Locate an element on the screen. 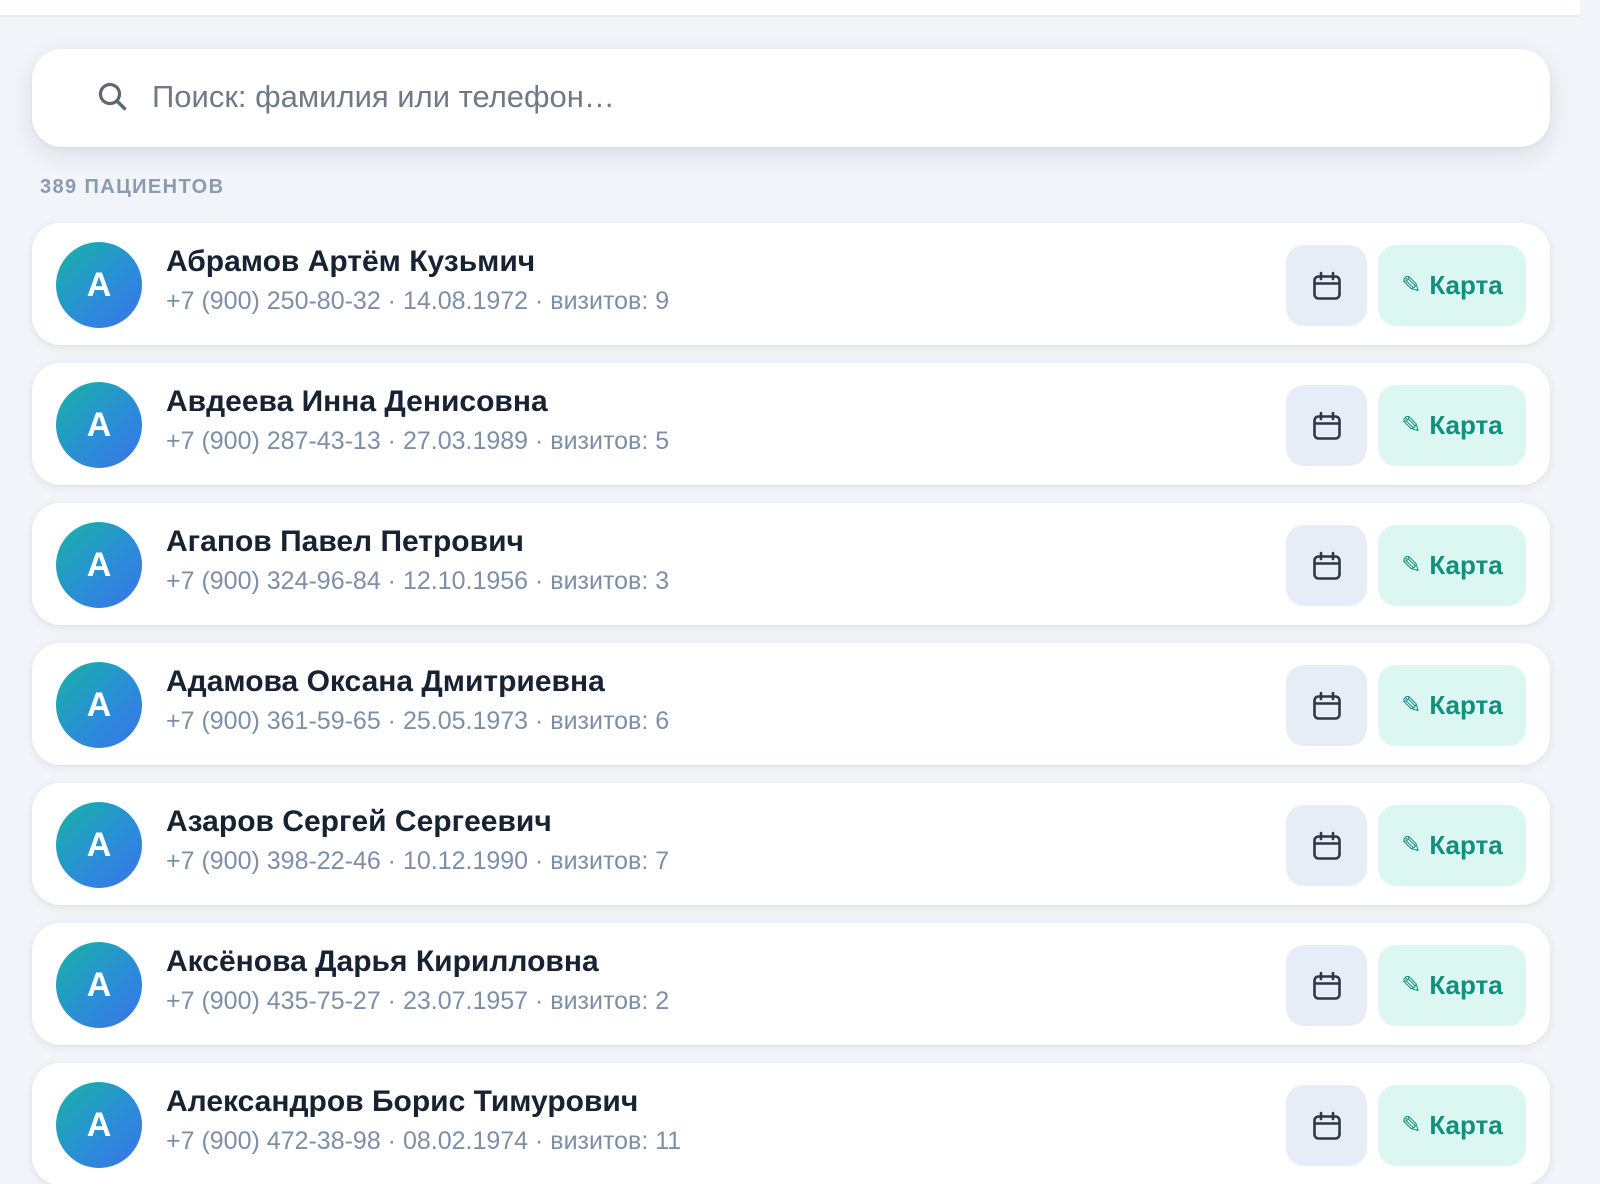 The width and height of the screenshot is (1600, 1184). patient-name: Азаров Сергей Сергеевич is located at coordinates (359, 821).